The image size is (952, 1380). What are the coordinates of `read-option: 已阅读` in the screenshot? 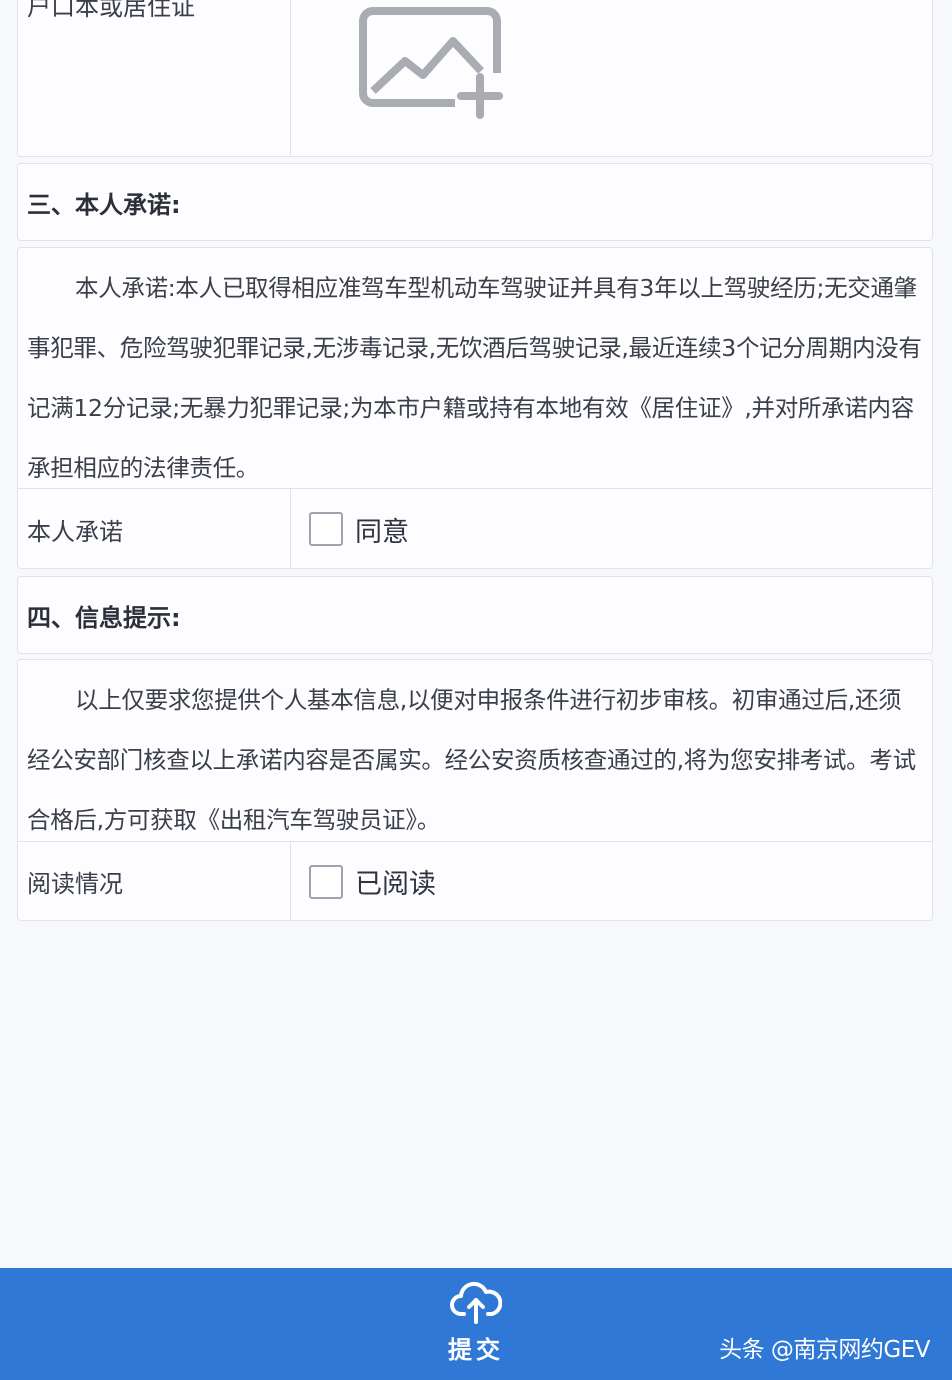 It's located at (611, 881).